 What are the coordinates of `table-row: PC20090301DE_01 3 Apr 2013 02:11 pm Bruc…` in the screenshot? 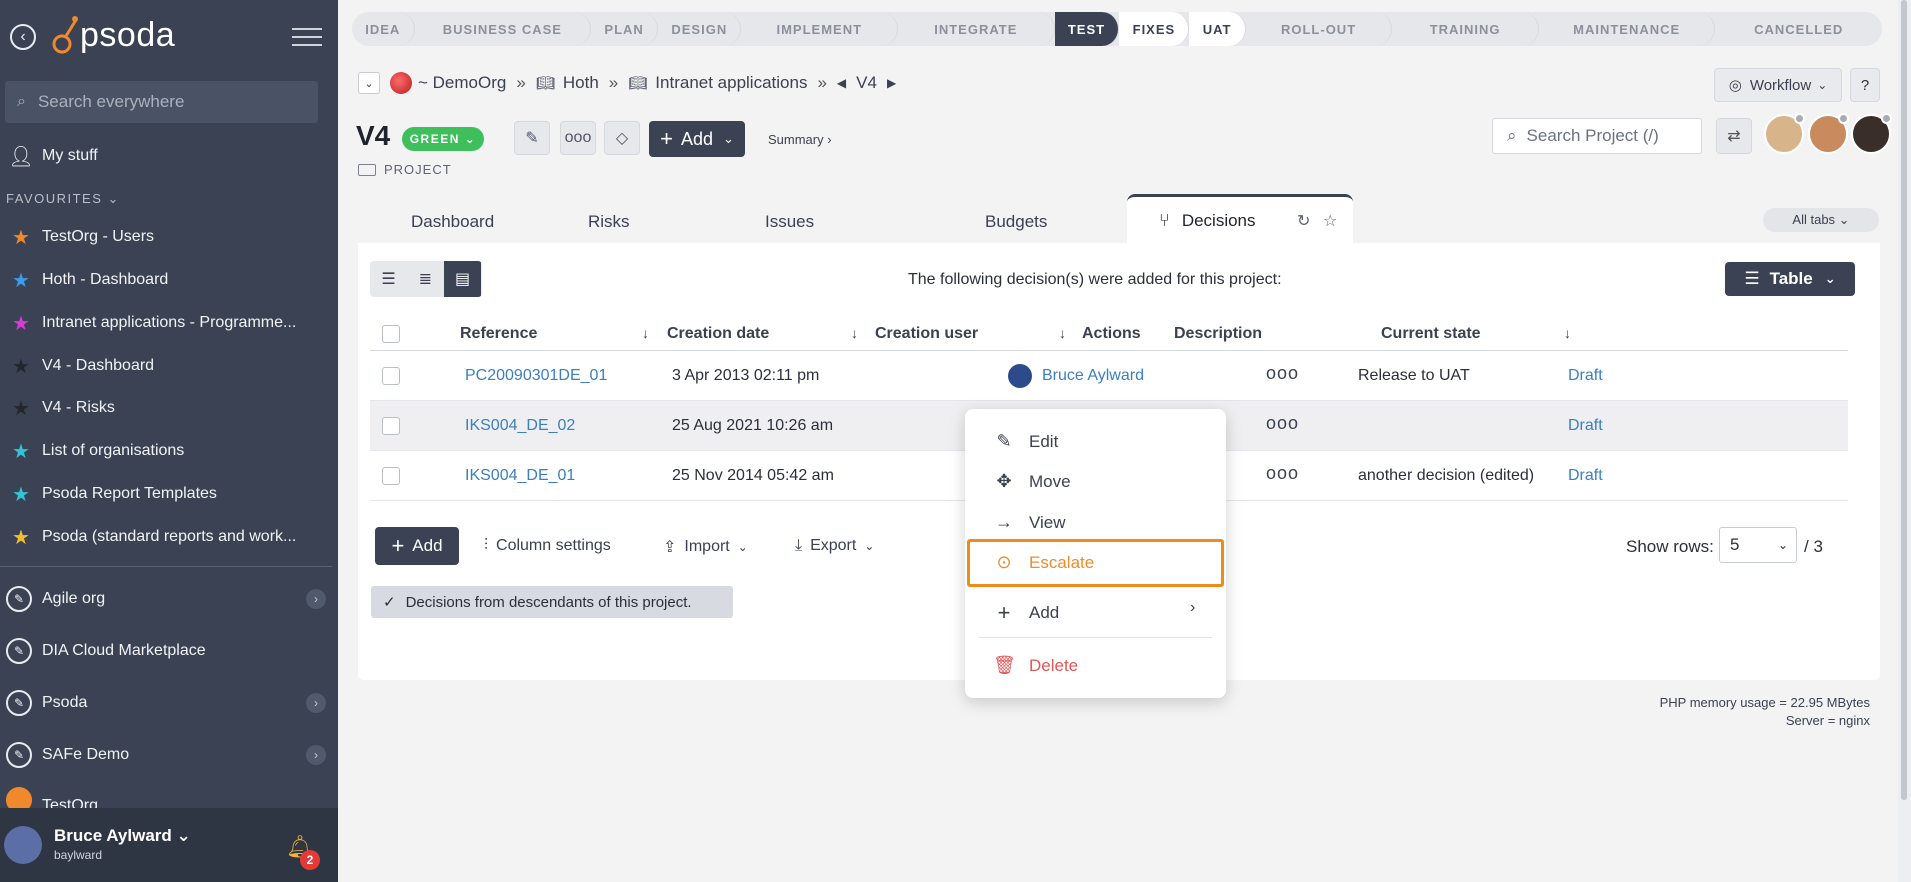 It's located at (1109, 376).